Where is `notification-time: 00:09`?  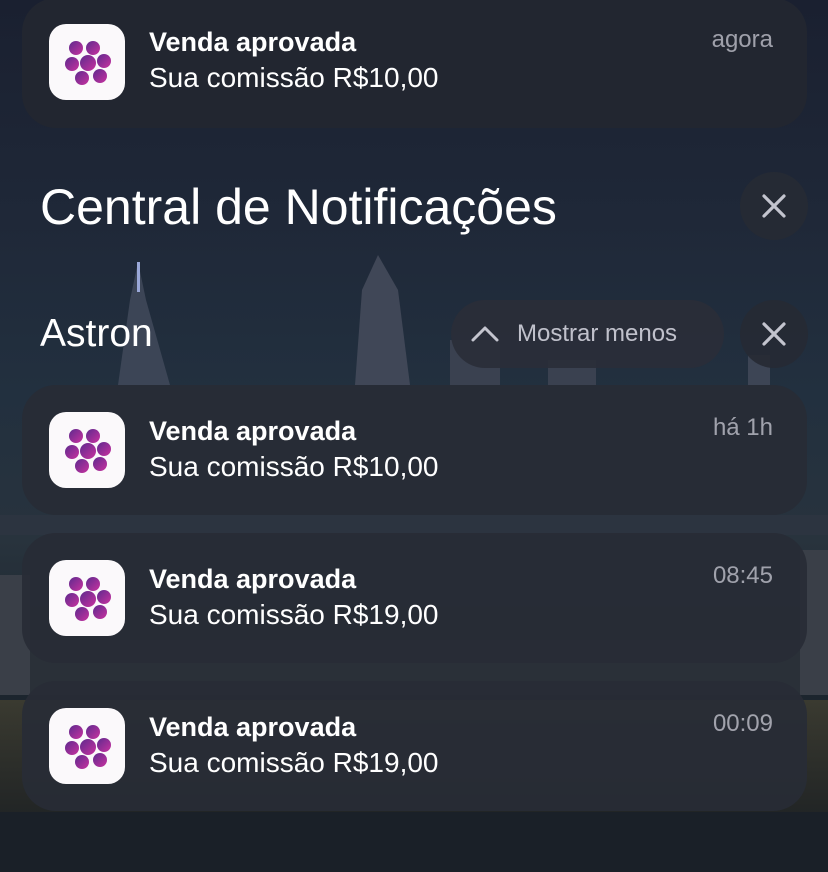
notification-time: 00:09 is located at coordinates (742, 723).